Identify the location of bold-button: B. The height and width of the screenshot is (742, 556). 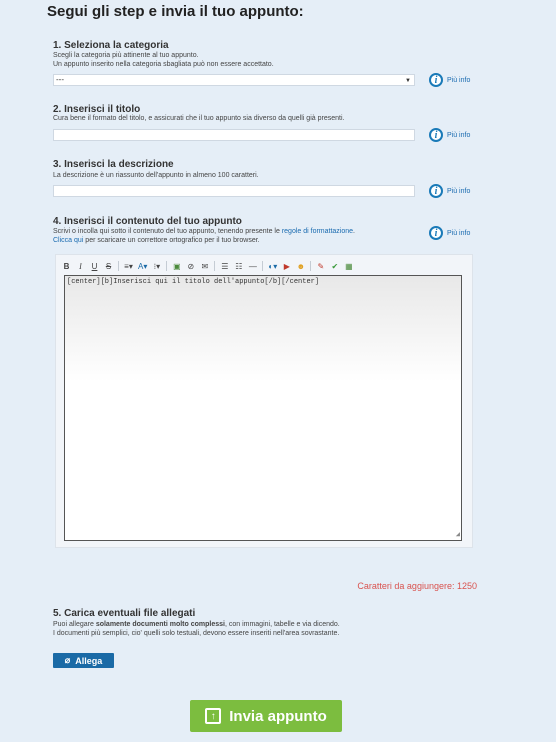
(66, 266).